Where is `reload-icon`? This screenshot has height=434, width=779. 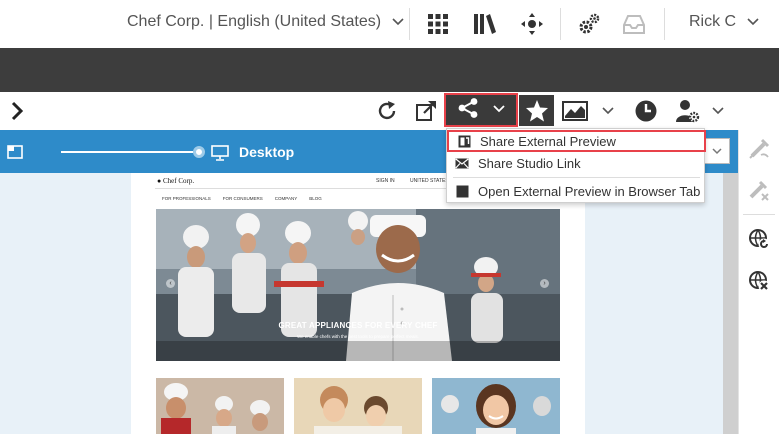 reload-icon is located at coordinates (387, 111).